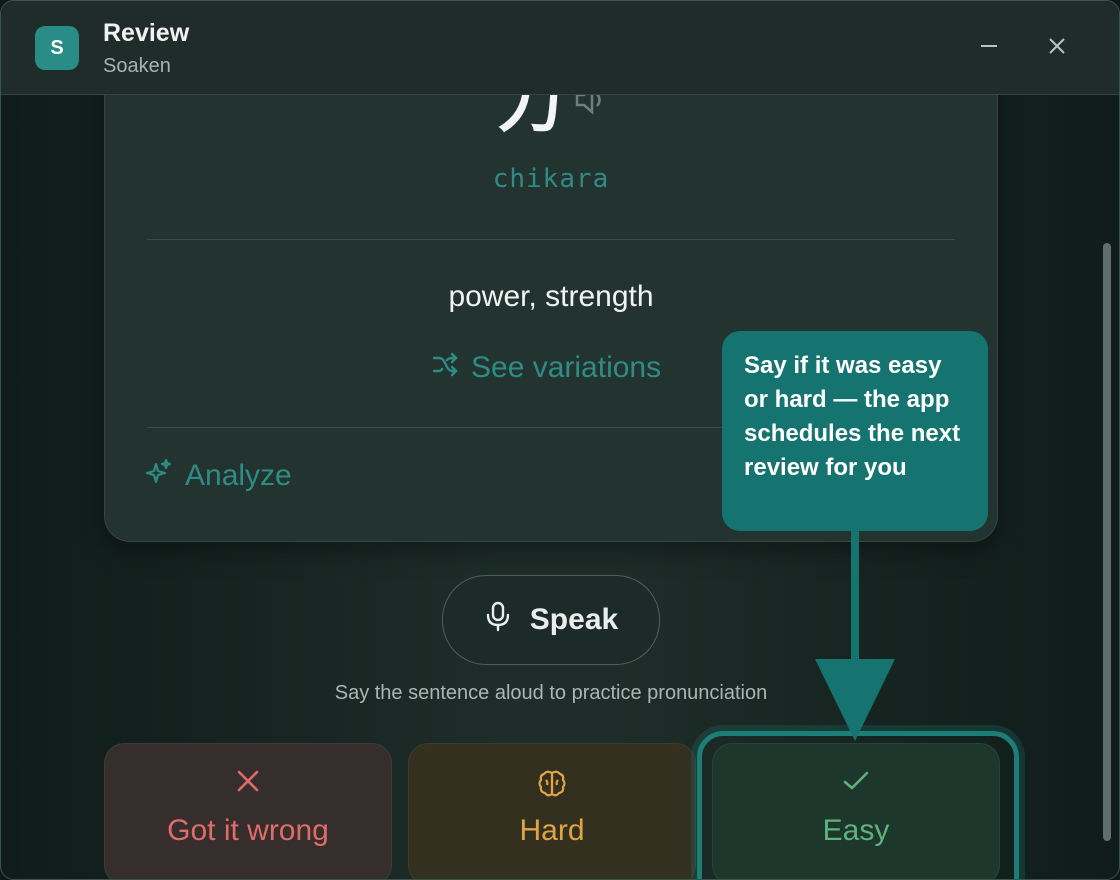 The height and width of the screenshot is (880, 1120). What do you see at coordinates (551, 239) in the screenshot?
I see `divider` at bounding box center [551, 239].